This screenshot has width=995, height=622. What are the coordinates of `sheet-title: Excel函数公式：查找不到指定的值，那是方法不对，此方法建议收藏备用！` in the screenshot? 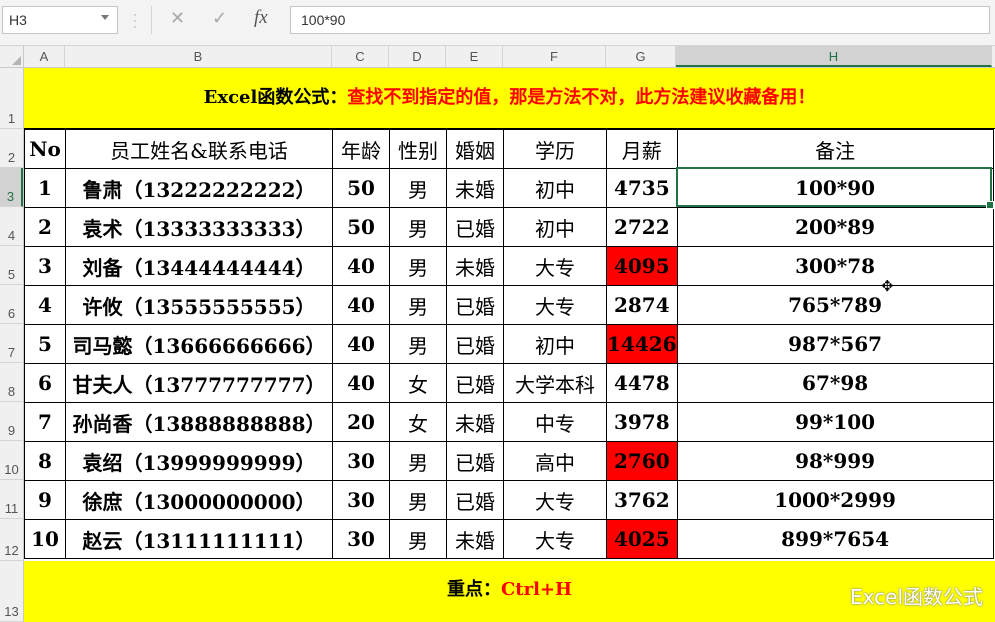 It's located at (509, 98).